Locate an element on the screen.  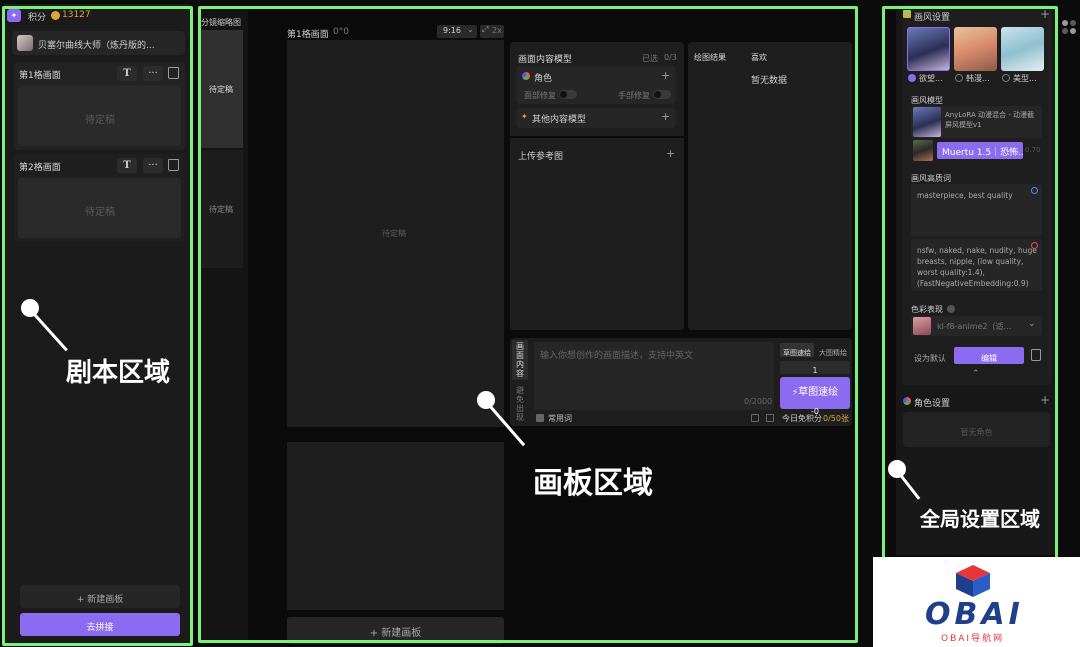
watermark: OBAI OBAI导航网 is located at coordinates (976, 602).